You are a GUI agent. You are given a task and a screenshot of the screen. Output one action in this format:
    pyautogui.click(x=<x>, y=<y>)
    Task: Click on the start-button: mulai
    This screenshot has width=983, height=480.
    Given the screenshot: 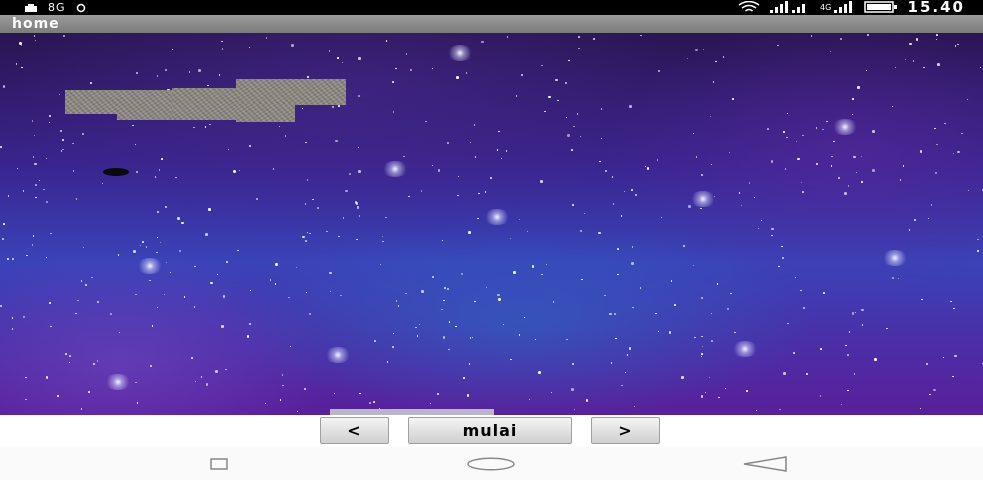 What is the action you would take?
    pyautogui.click(x=490, y=430)
    